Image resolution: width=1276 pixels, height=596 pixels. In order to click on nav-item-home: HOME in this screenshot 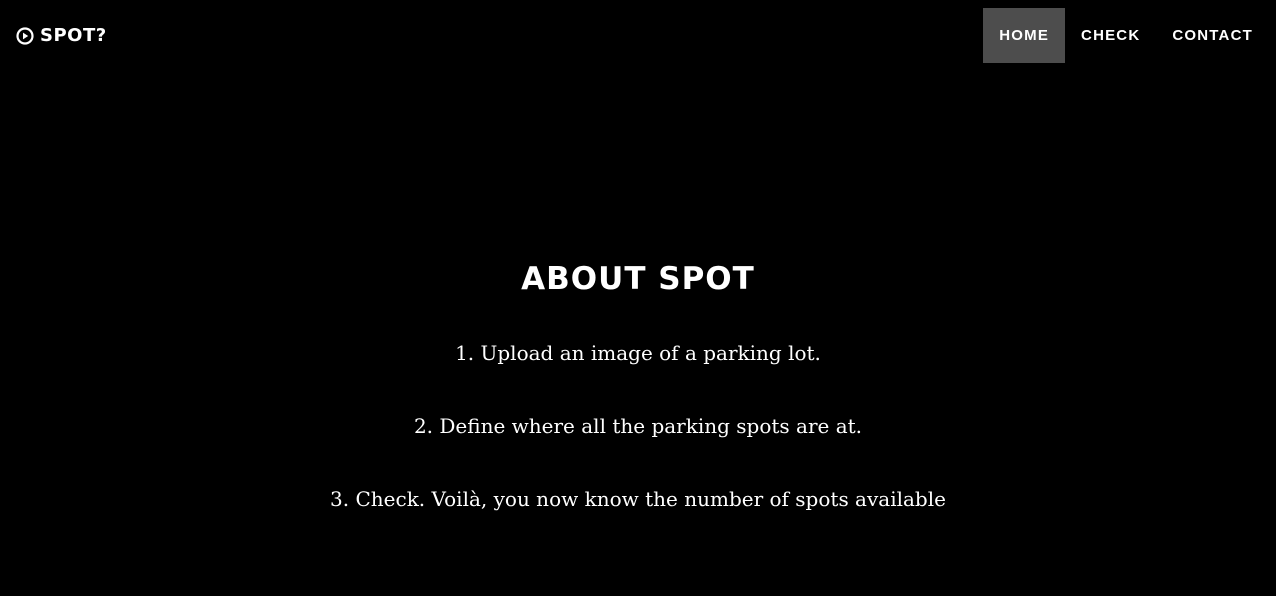, I will do `click(1024, 35)`.